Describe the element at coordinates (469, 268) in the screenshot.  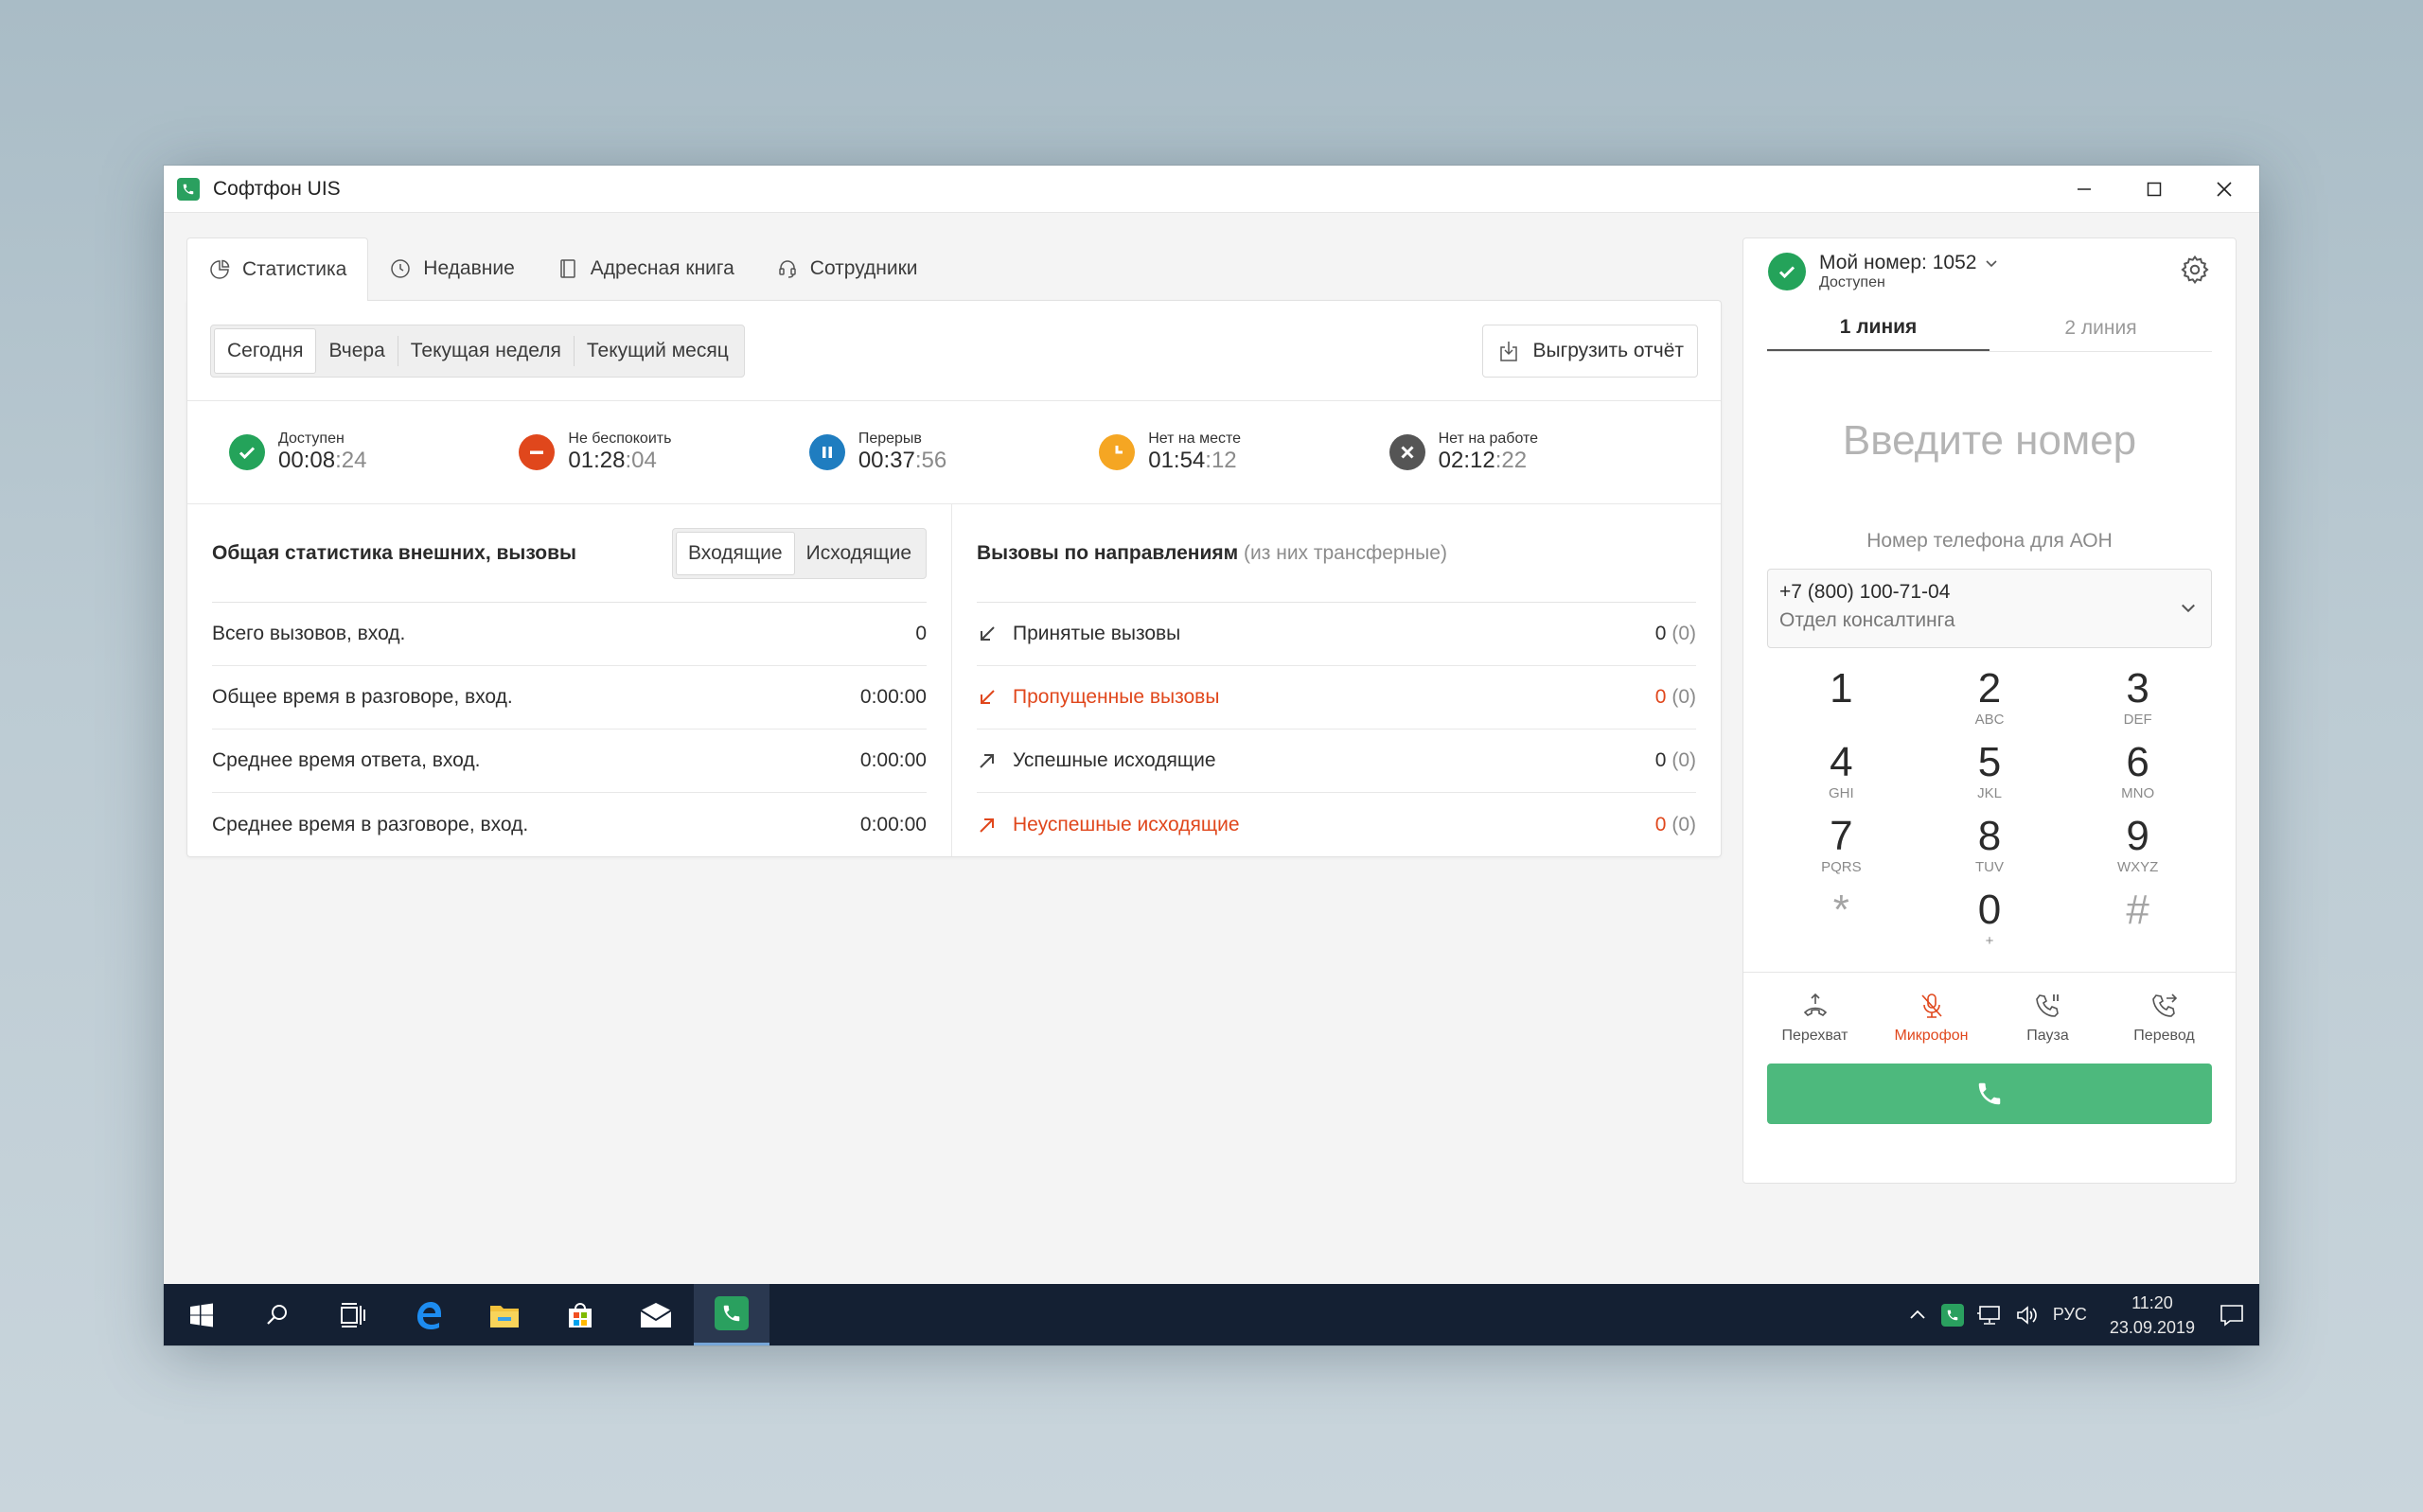
I see `tab-label: Недавние` at that location.